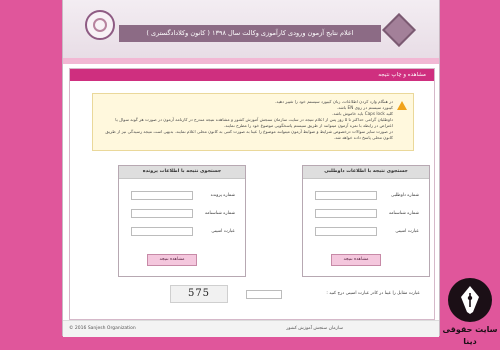 This screenshot has width=500, height=350. I want to click on volunteer-security-input, so click(346, 231).